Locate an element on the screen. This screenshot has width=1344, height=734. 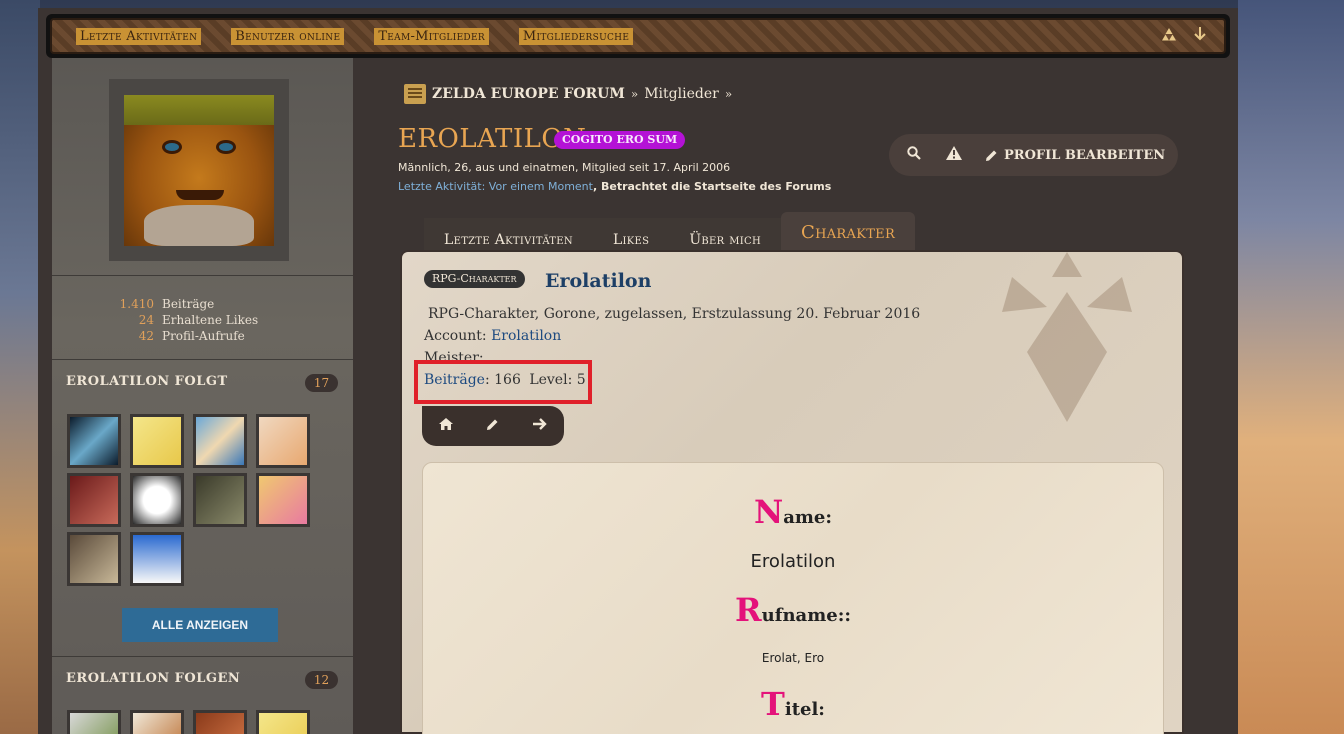
follows-count-badge: 17 is located at coordinates (321, 383).